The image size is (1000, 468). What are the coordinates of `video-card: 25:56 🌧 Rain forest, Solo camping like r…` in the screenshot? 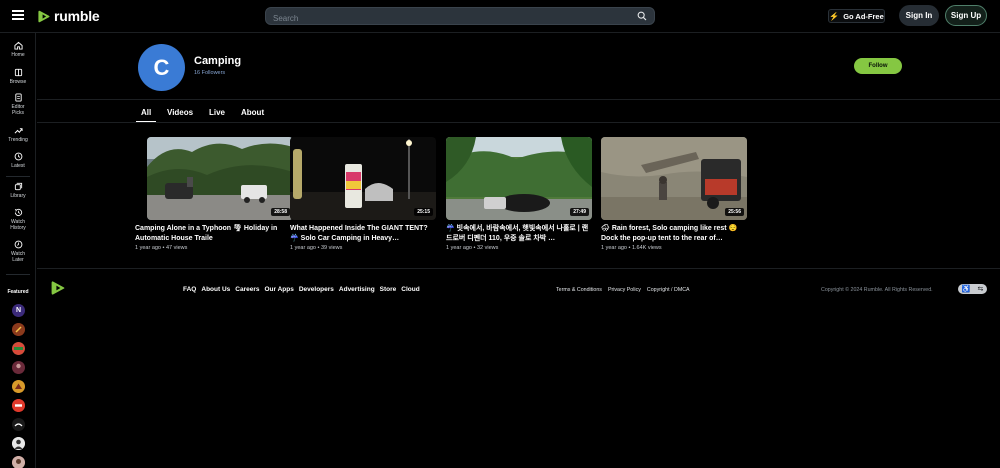 It's located at (674, 194).